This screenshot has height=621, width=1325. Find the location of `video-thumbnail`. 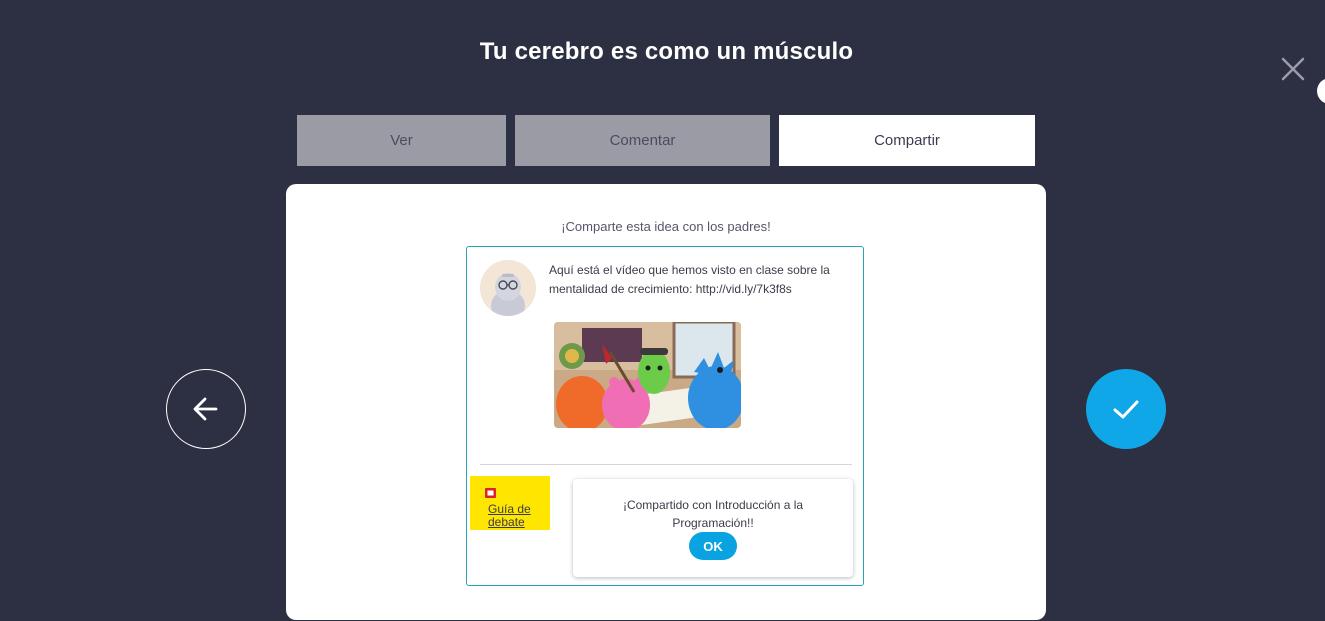

video-thumbnail is located at coordinates (647, 375).